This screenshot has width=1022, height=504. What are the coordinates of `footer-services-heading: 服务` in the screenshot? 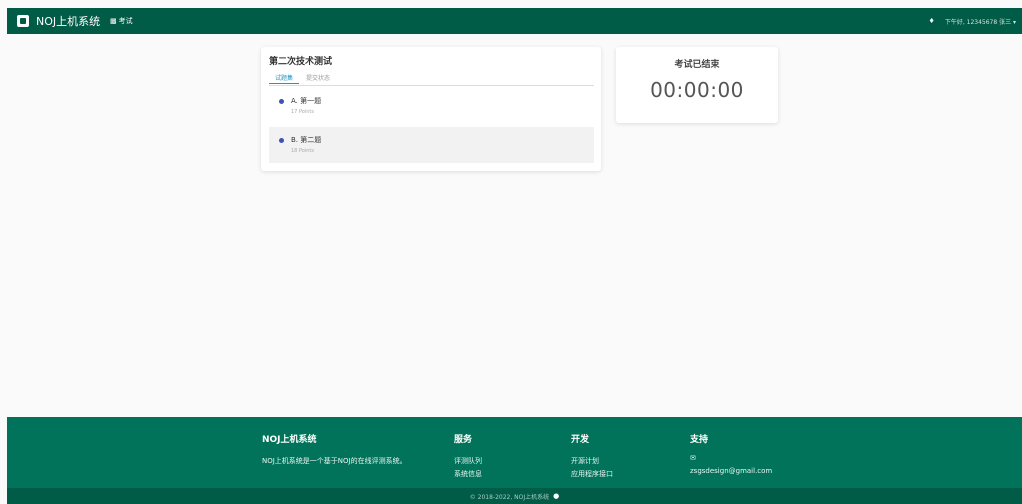 It's located at (463, 440).